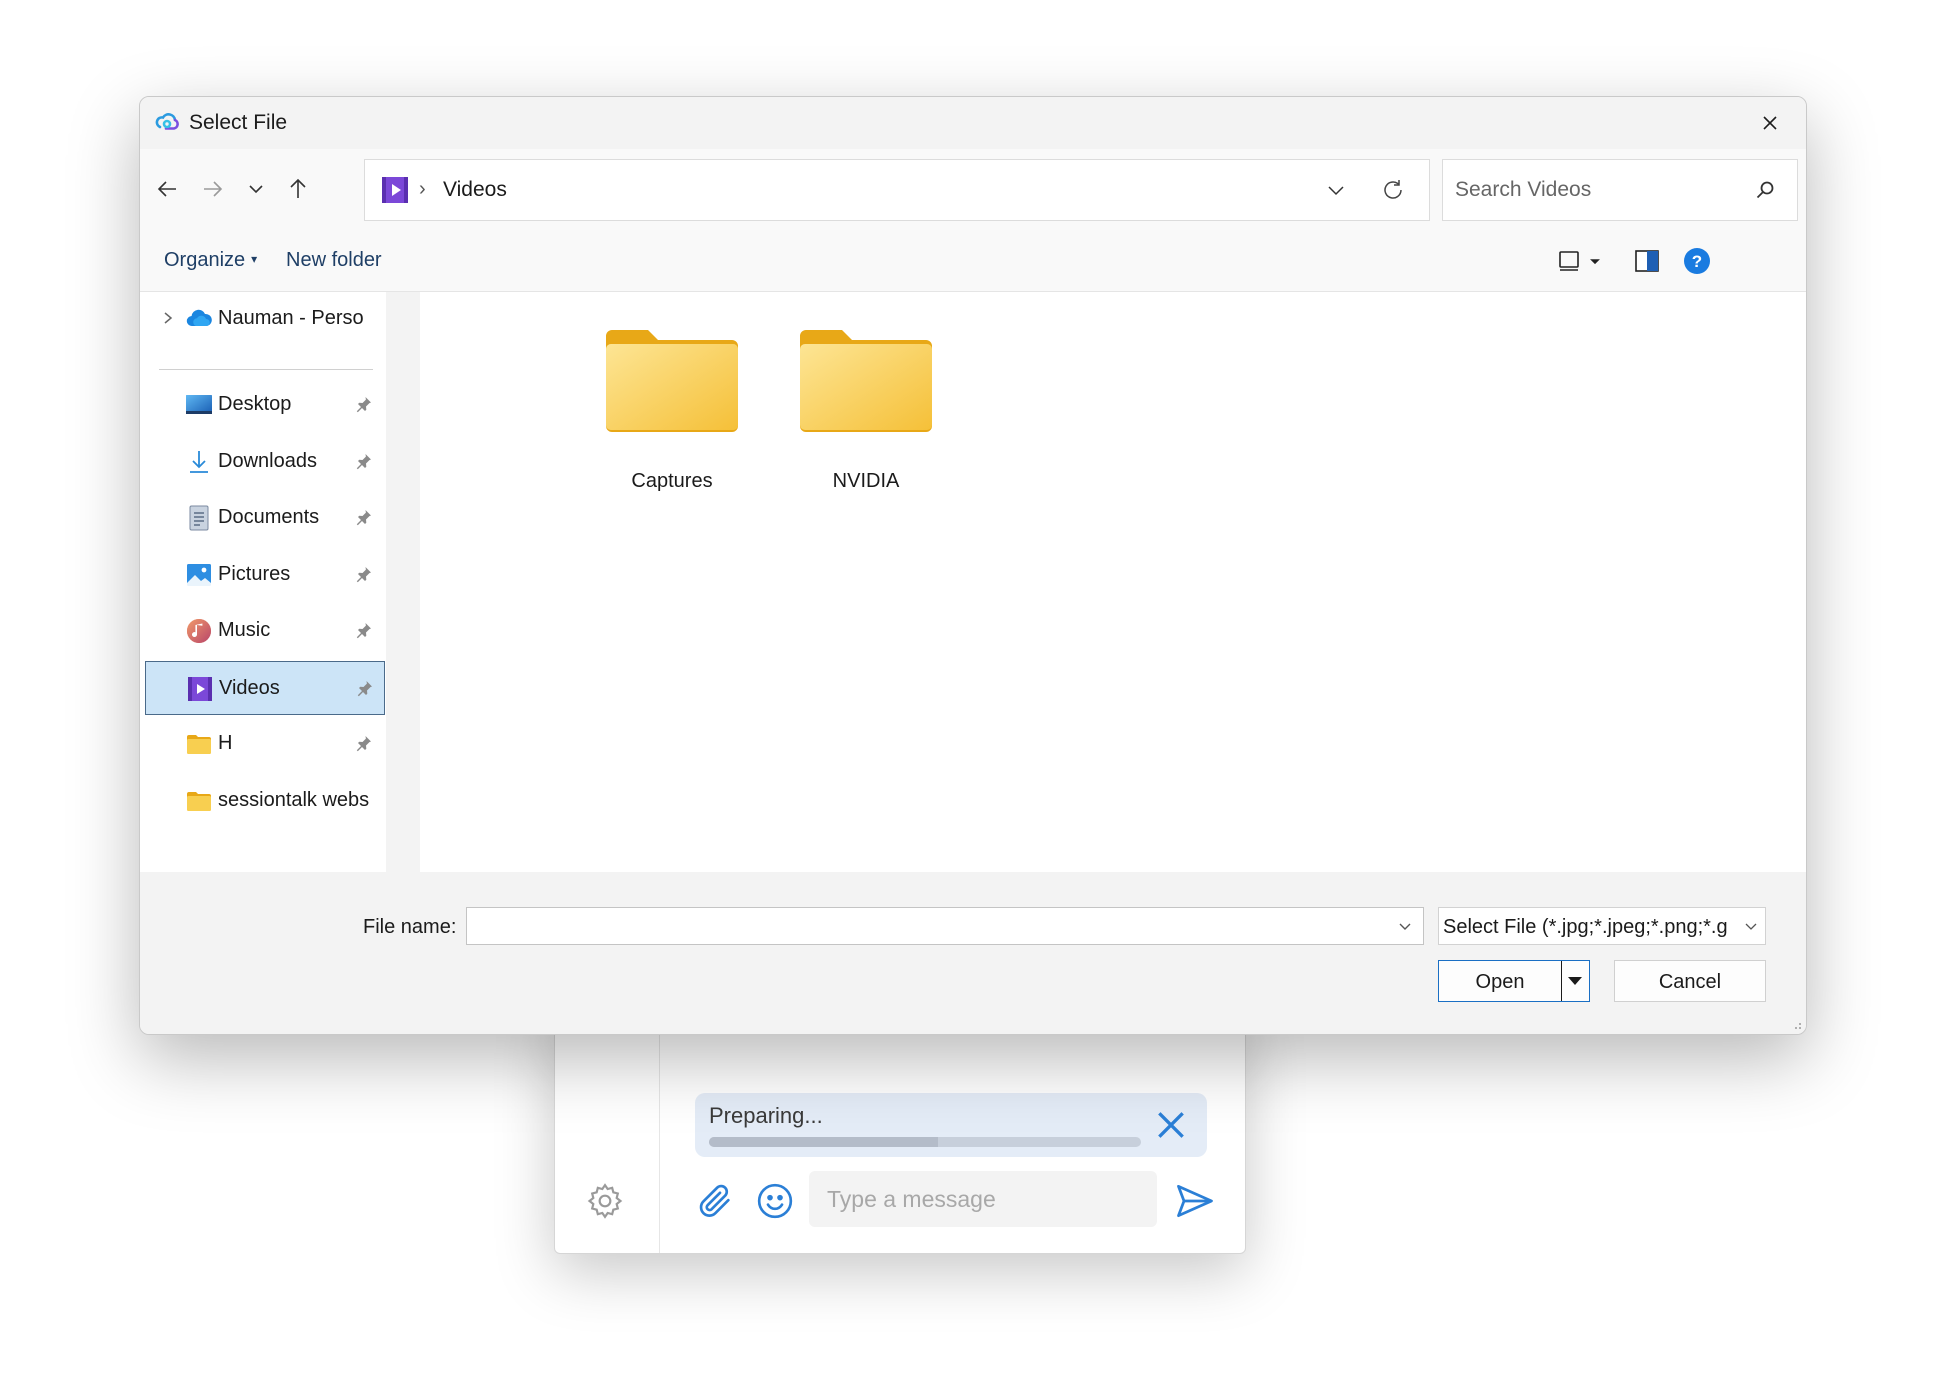  Describe the element at coordinates (1581, 261) in the screenshot. I see `view-options-icon` at that location.